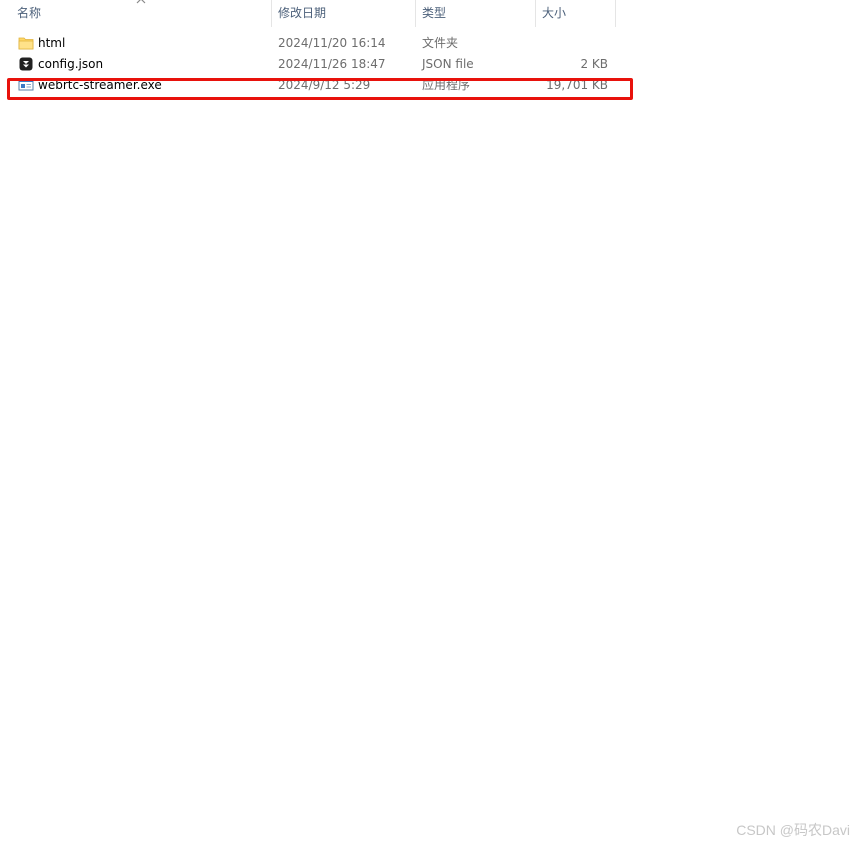  I want to click on file-modified: 2024/11/26 18:47, so click(332, 64).